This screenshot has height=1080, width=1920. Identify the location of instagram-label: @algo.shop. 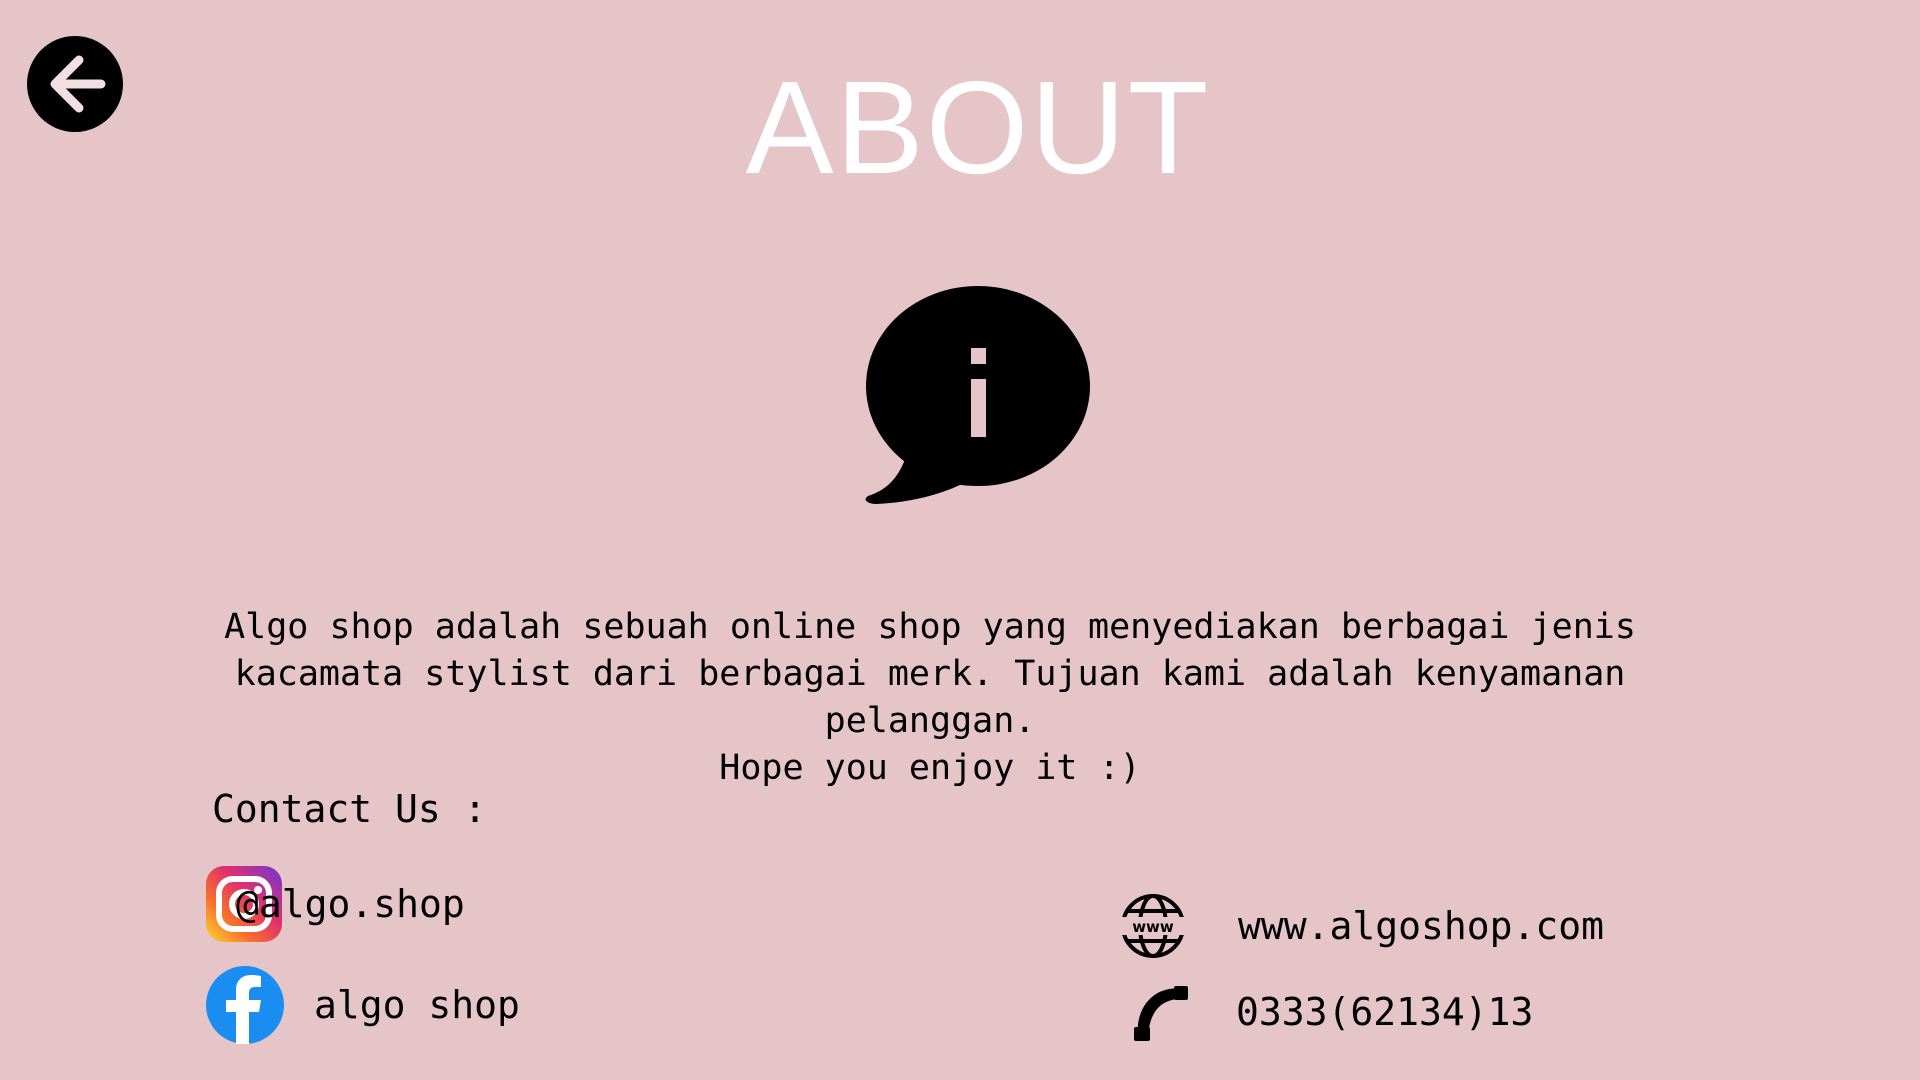
(350, 904).